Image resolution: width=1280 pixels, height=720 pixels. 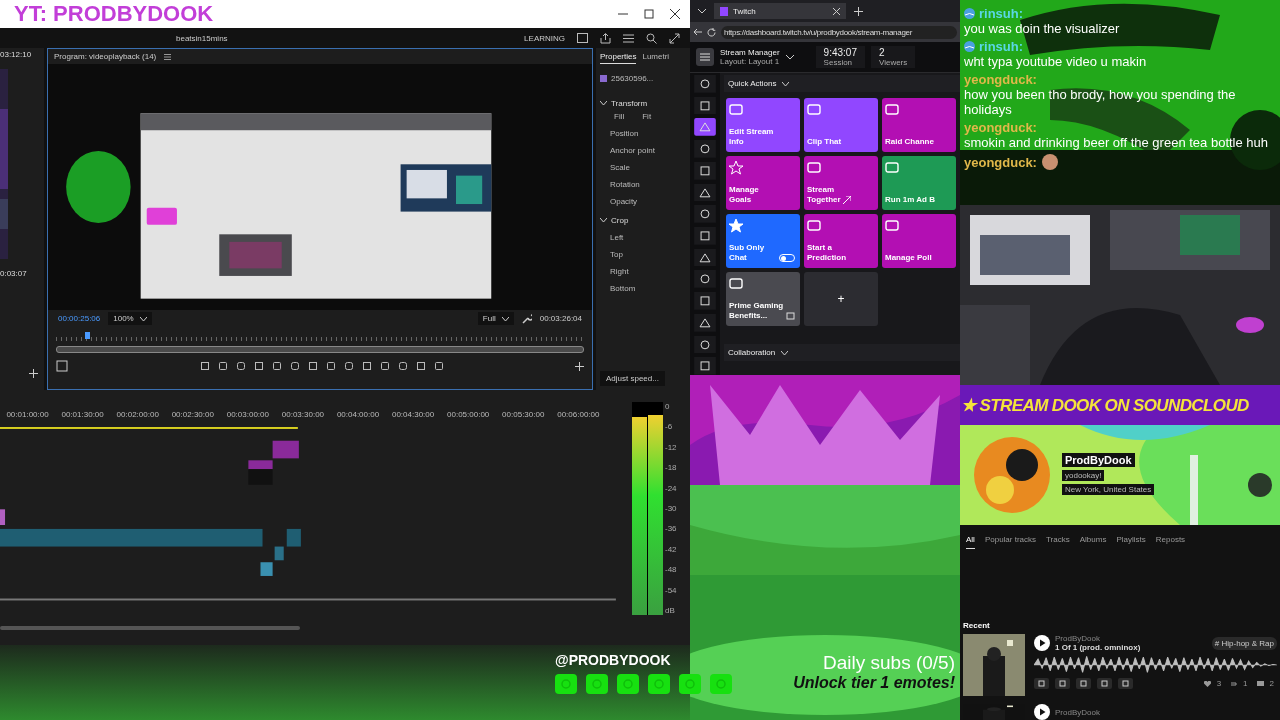 What do you see at coordinates (752, 83) in the screenshot?
I see `section-title: Quick Actions` at bounding box center [752, 83].